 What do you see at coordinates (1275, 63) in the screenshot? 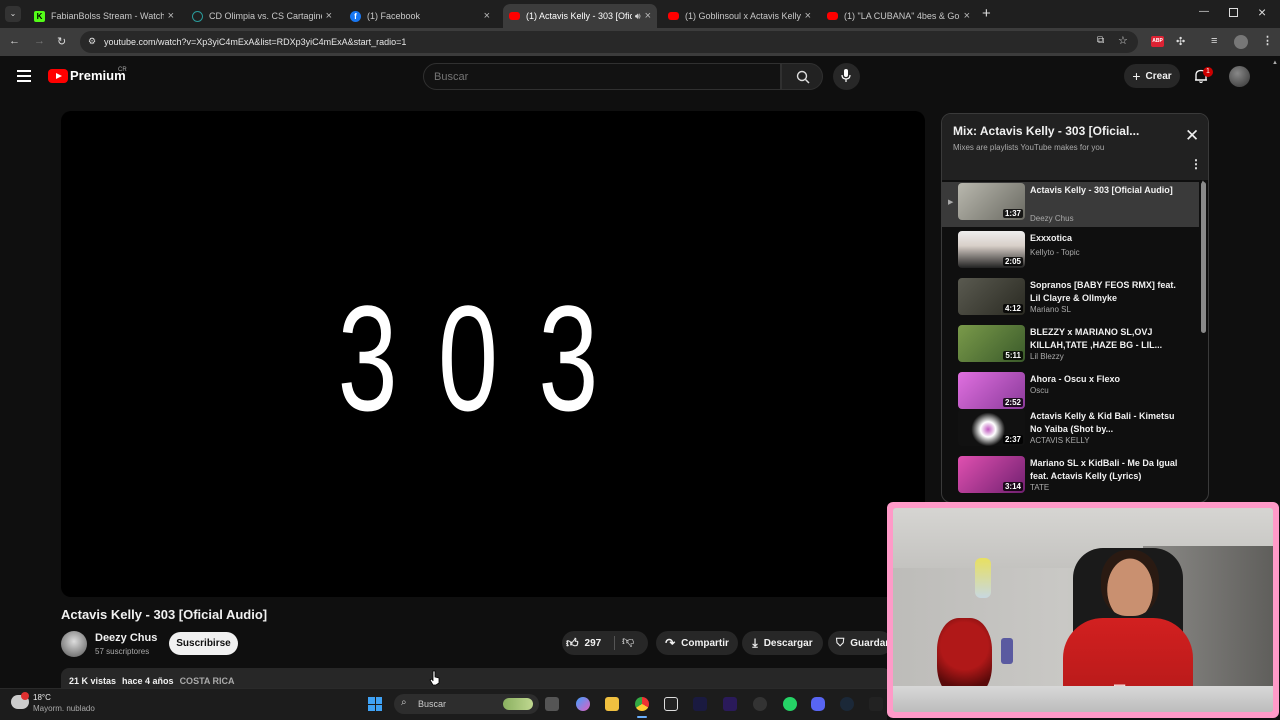
I see `scroll-up-arrow-icon: ▲` at bounding box center [1275, 63].